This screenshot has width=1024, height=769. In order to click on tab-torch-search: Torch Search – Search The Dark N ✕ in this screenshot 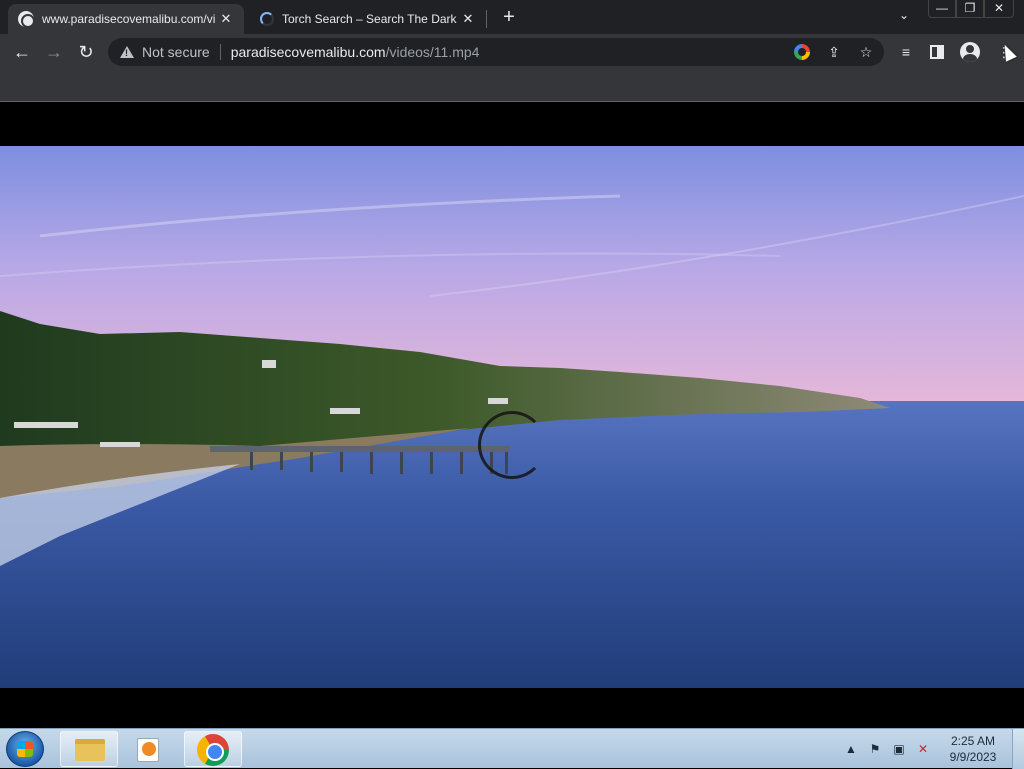, I will do `click(368, 19)`.